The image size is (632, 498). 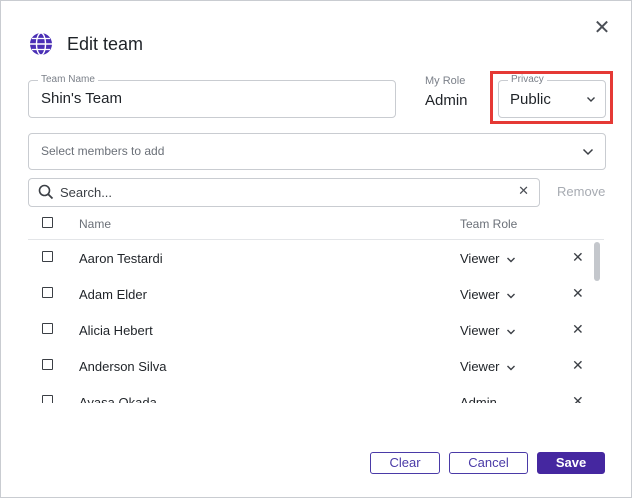 What do you see at coordinates (316, 330) in the screenshot?
I see `table-row: Alicia Hebert Viewer ✕` at bounding box center [316, 330].